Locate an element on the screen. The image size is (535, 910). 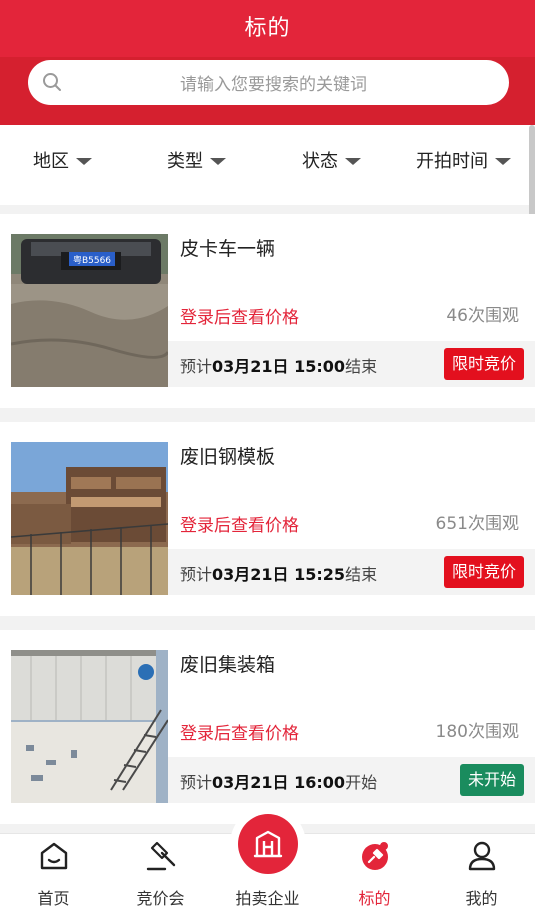
search-icon is located at coordinates (52, 82).